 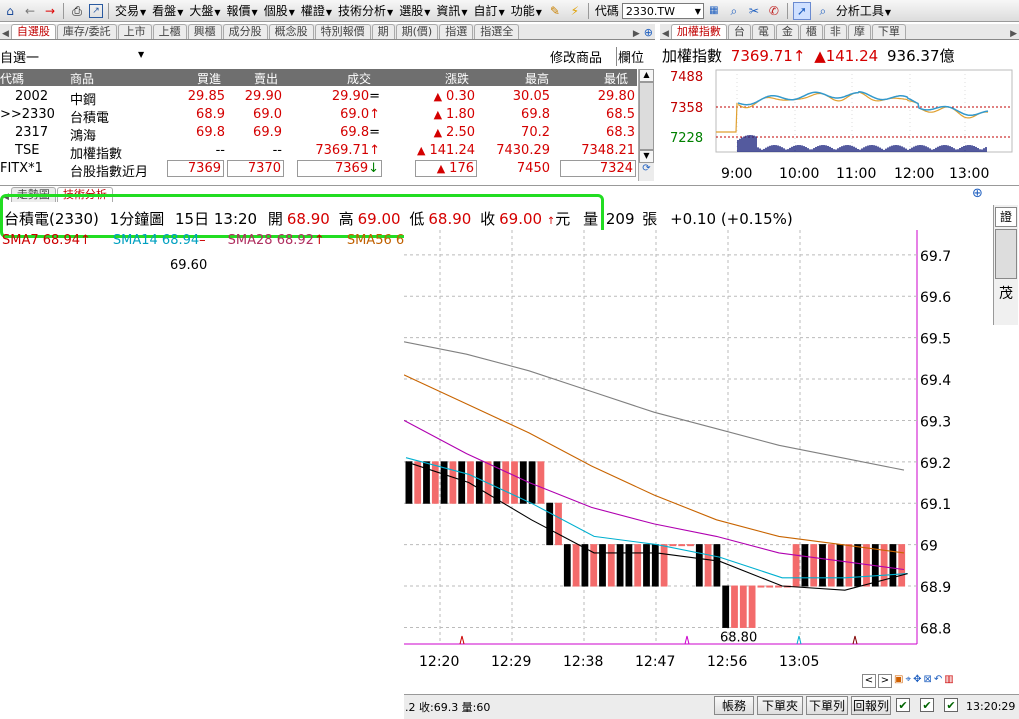 I want to click on checkbox-3: ✔, so click(x=951, y=705).